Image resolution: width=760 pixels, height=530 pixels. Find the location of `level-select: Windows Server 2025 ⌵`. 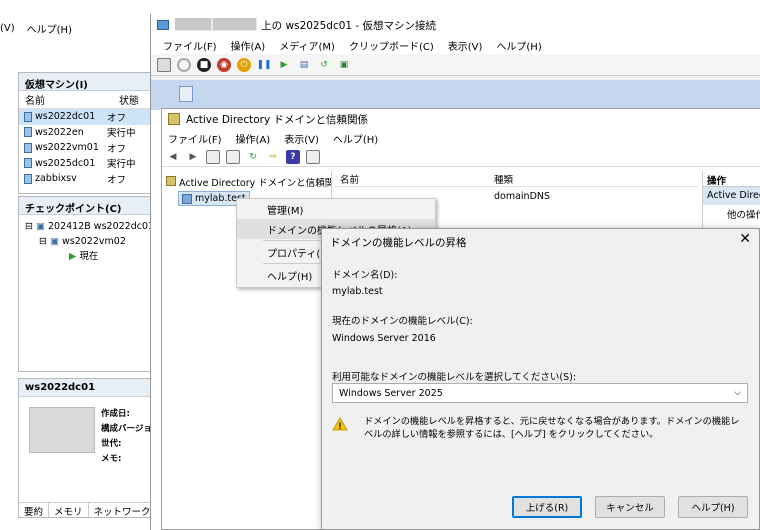

level-select: Windows Server 2025 ⌵ is located at coordinates (540, 393).